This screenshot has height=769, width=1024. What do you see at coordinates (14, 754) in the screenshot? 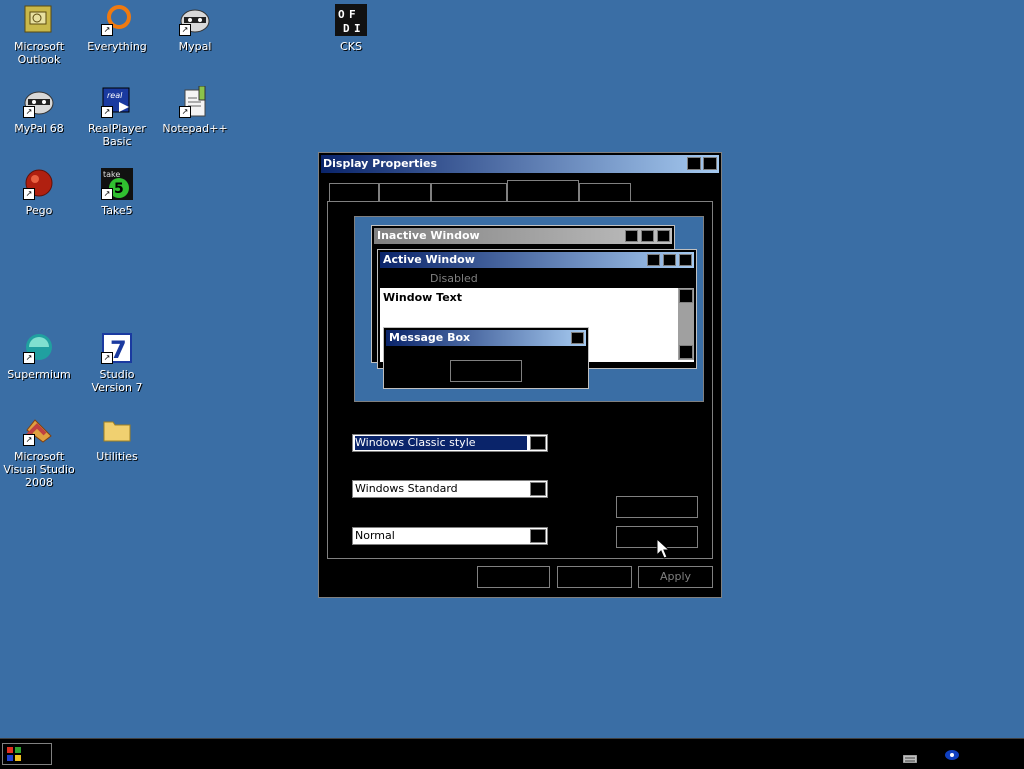
I see `windows-logo-icon` at bounding box center [14, 754].